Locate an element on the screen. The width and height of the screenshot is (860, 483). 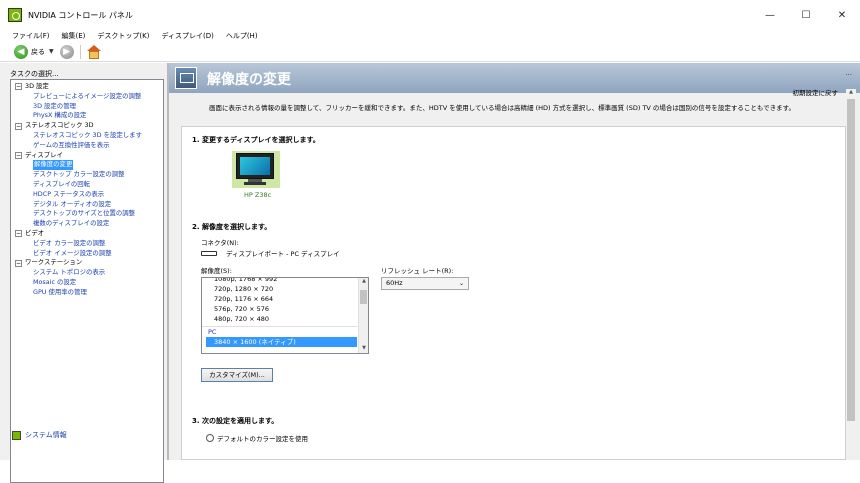
connector-label: コネクタ(N): is located at coordinates (220, 243).